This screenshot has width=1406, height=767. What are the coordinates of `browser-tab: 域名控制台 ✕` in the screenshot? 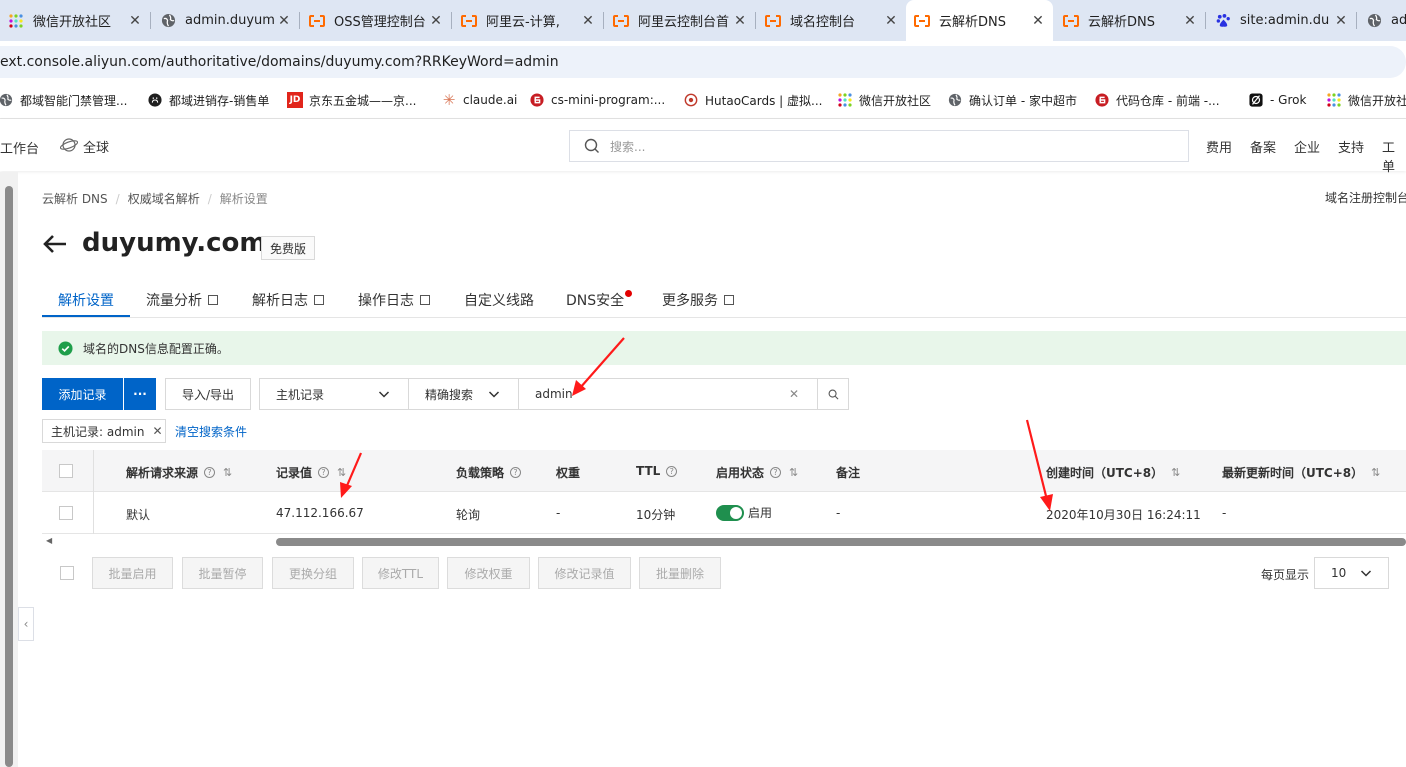 It's located at (831, 20).